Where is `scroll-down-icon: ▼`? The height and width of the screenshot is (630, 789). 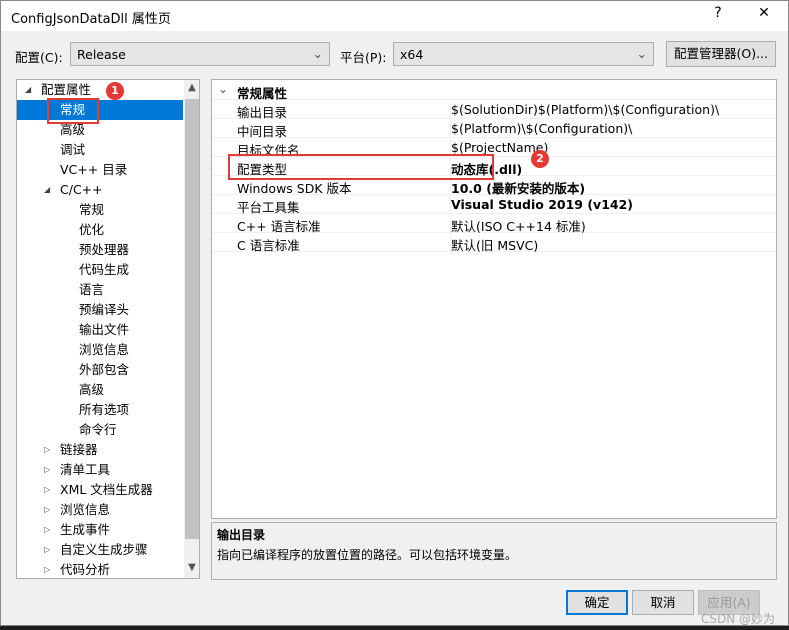 scroll-down-icon: ▼ is located at coordinates (191, 567).